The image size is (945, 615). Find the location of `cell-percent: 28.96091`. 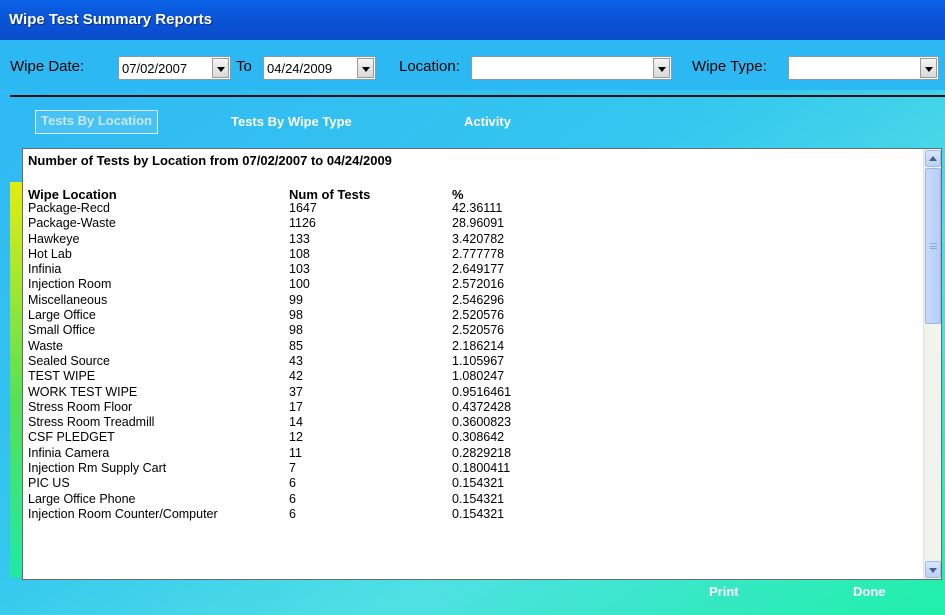

cell-percent: 28.96091 is located at coordinates (478, 223).